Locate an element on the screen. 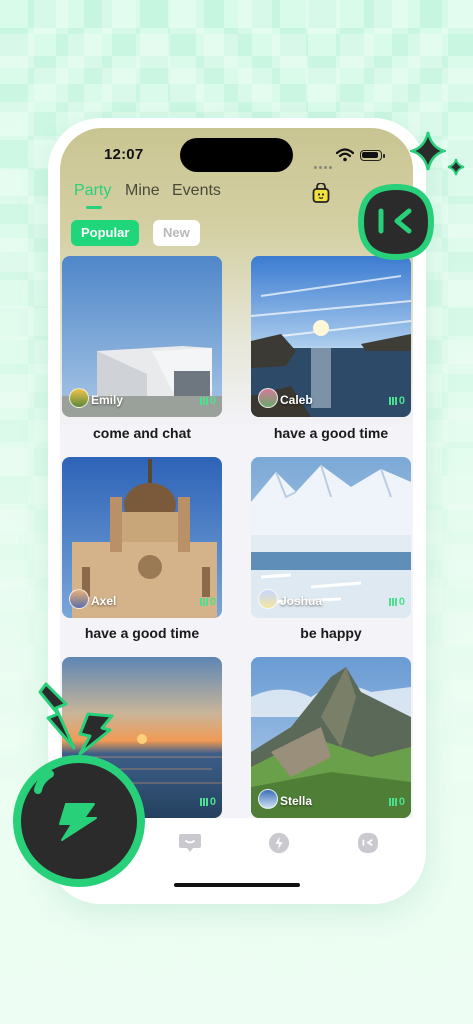  filter-new: New is located at coordinates (176, 233).